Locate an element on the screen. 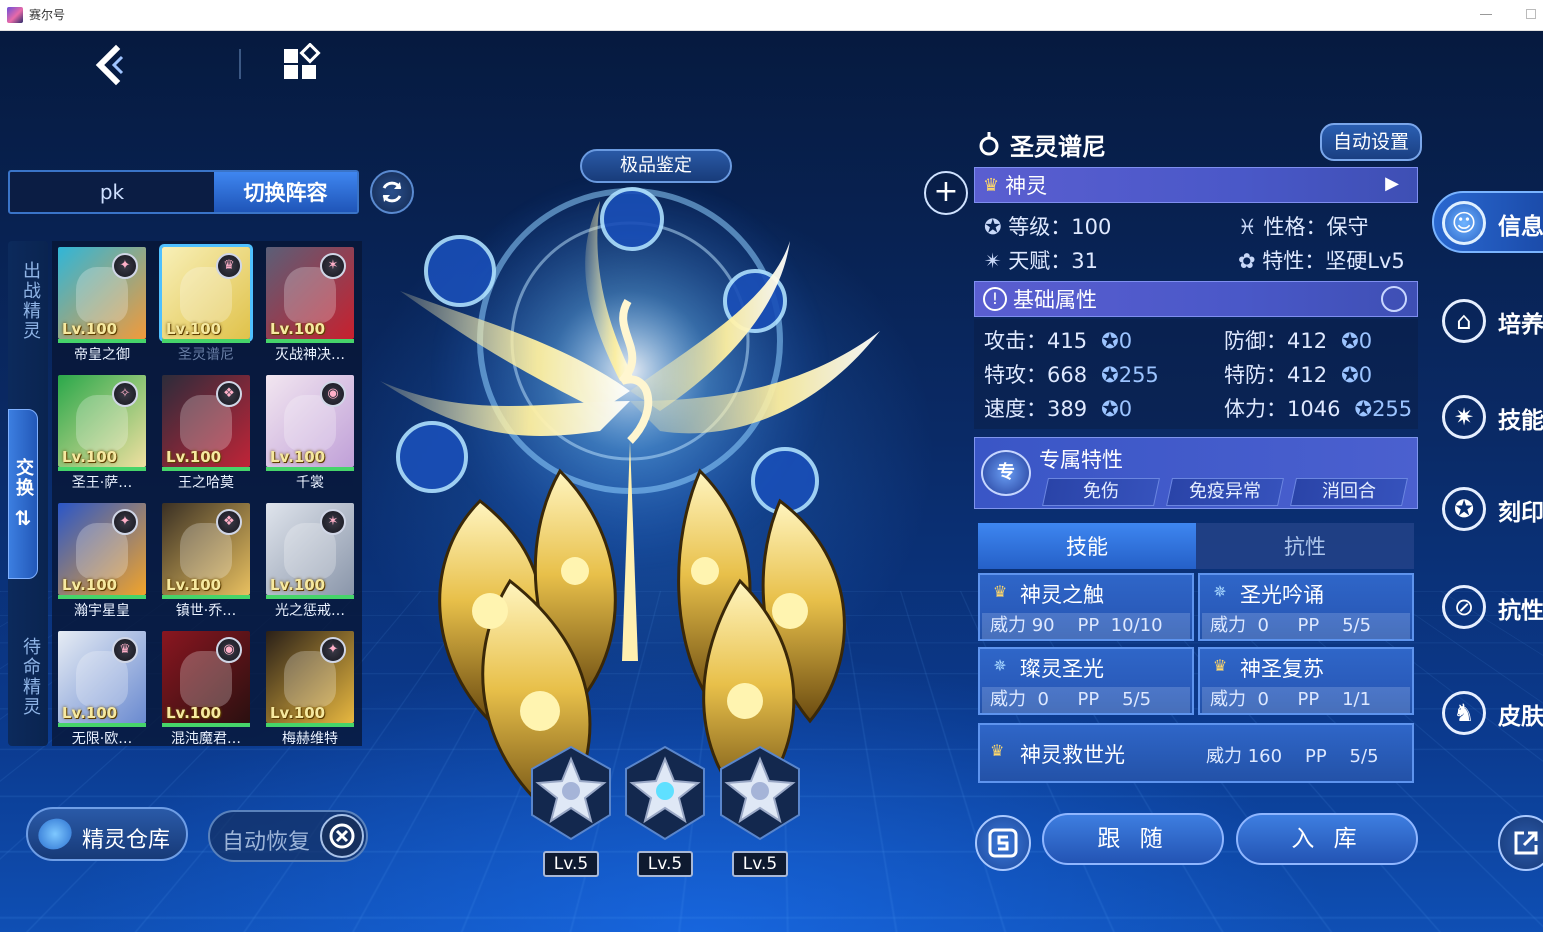 Image resolution: width=1543 pixels, height=932 pixels. ultimate-skill: ♛ 神灵救世光 威力 160 PP 5/5 is located at coordinates (1196, 753).